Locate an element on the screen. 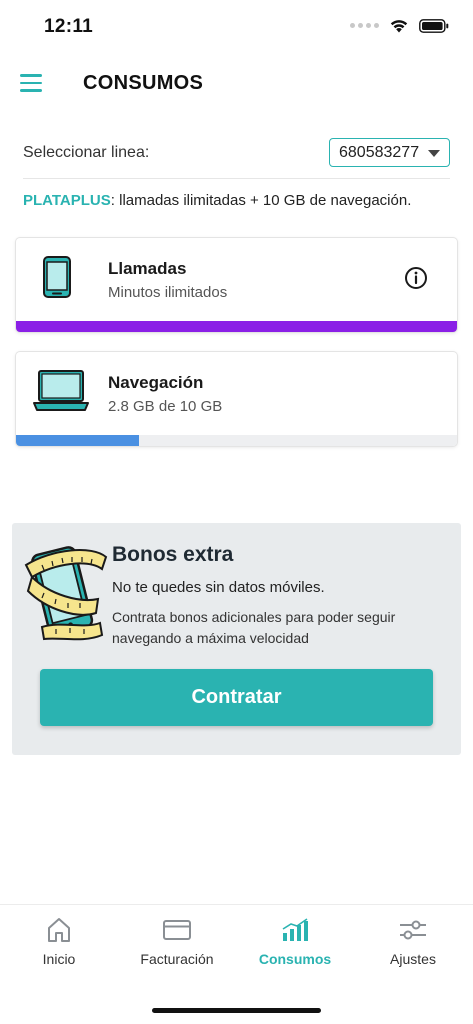 Image resolution: width=473 pixels, height=1024 pixels. hamburger-menu-icon is located at coordinates (33, 83).